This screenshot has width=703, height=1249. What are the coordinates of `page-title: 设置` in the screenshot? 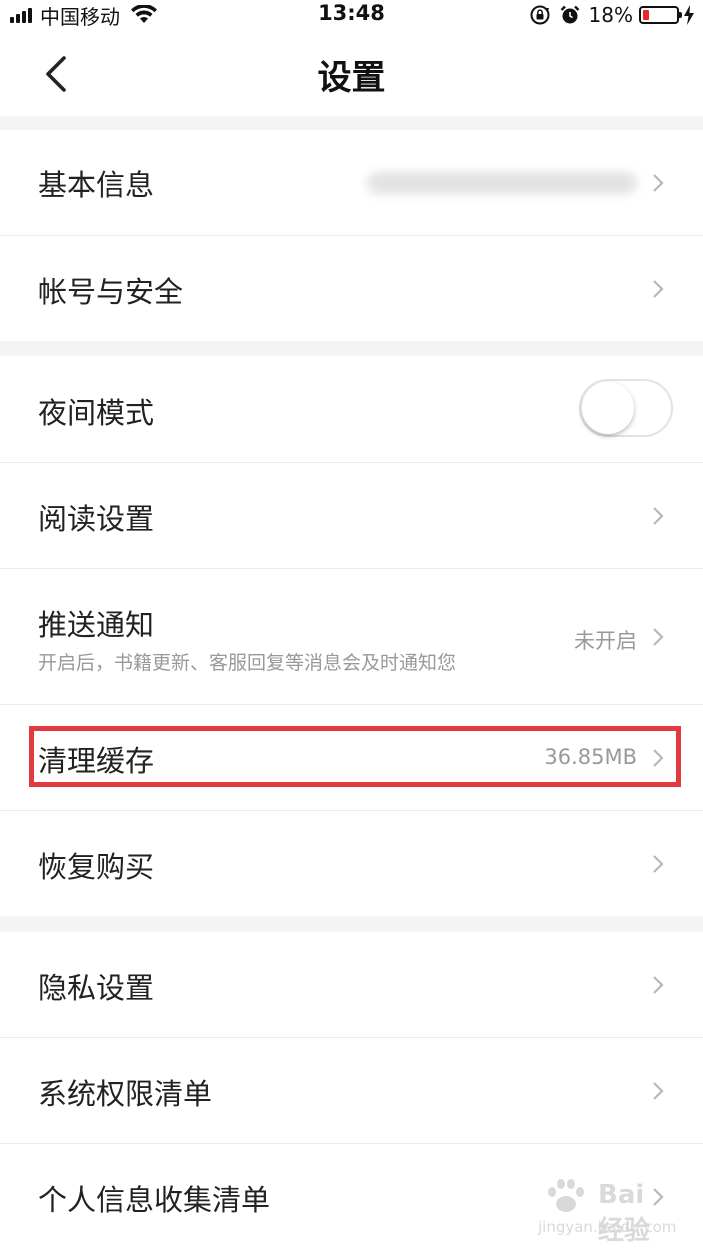 It's located at (351, 78).